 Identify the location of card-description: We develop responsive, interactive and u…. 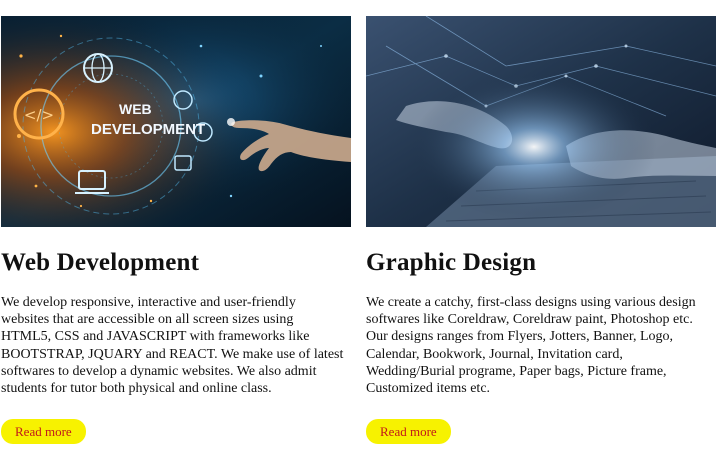
(172, 346).